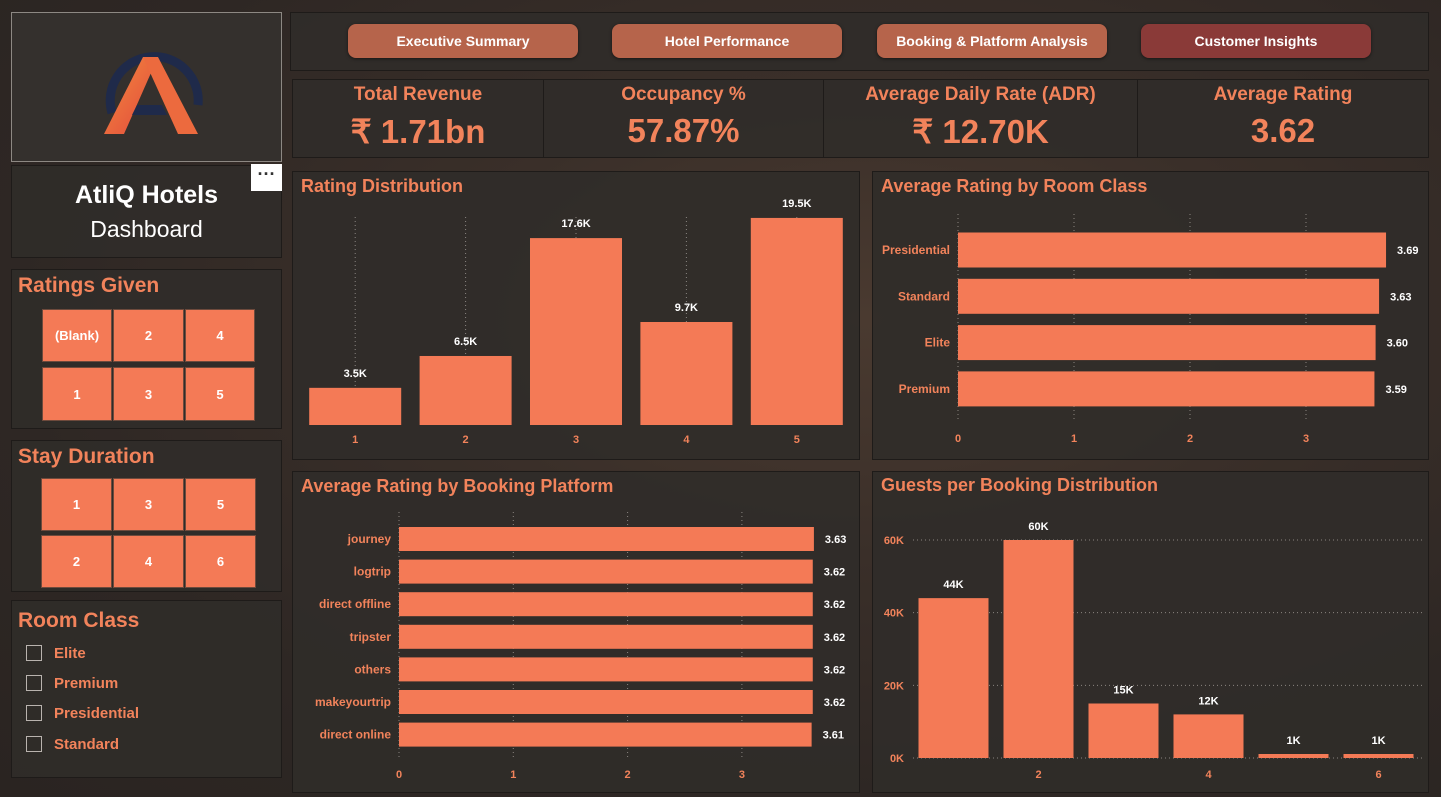  Describe the element at coordinates (606, 636) in the screenshot. I see `bar-tripster` at that location.